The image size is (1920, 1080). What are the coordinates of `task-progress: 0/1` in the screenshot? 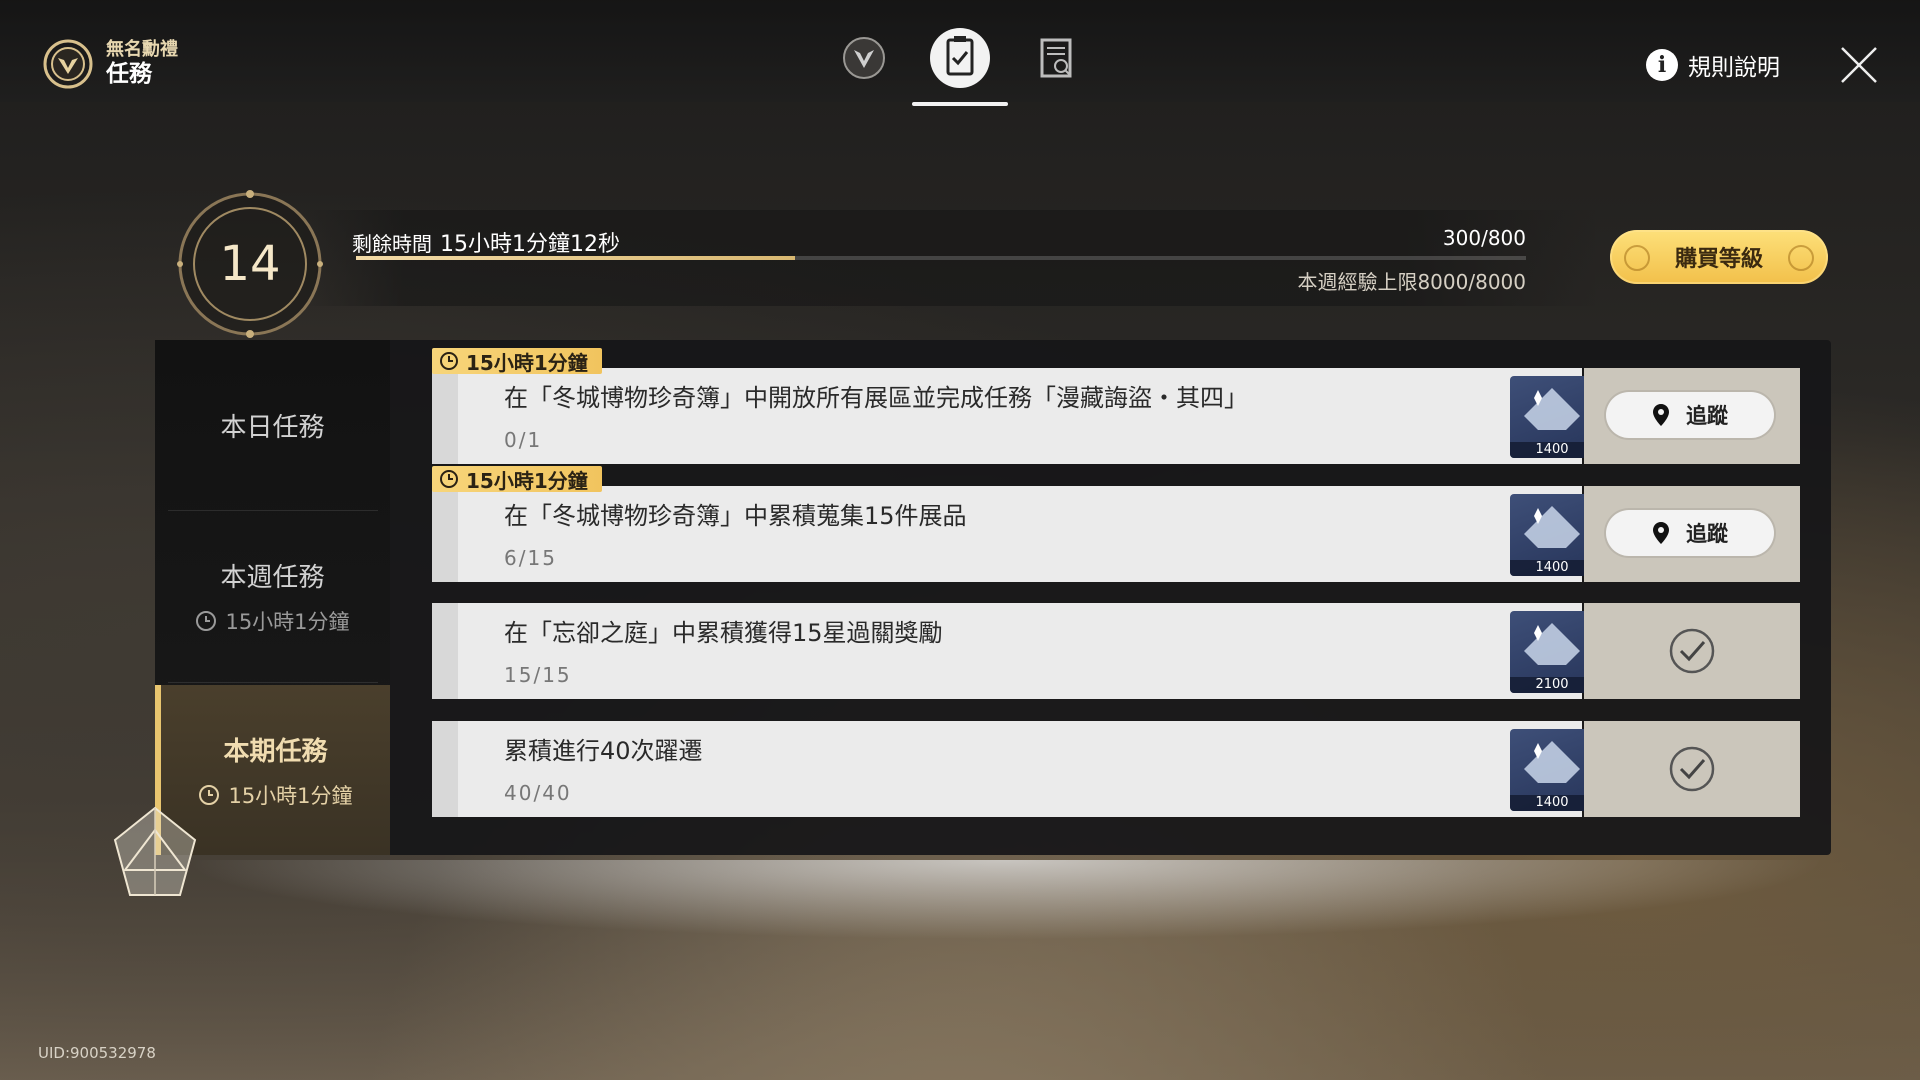 It's located at (523, 440).